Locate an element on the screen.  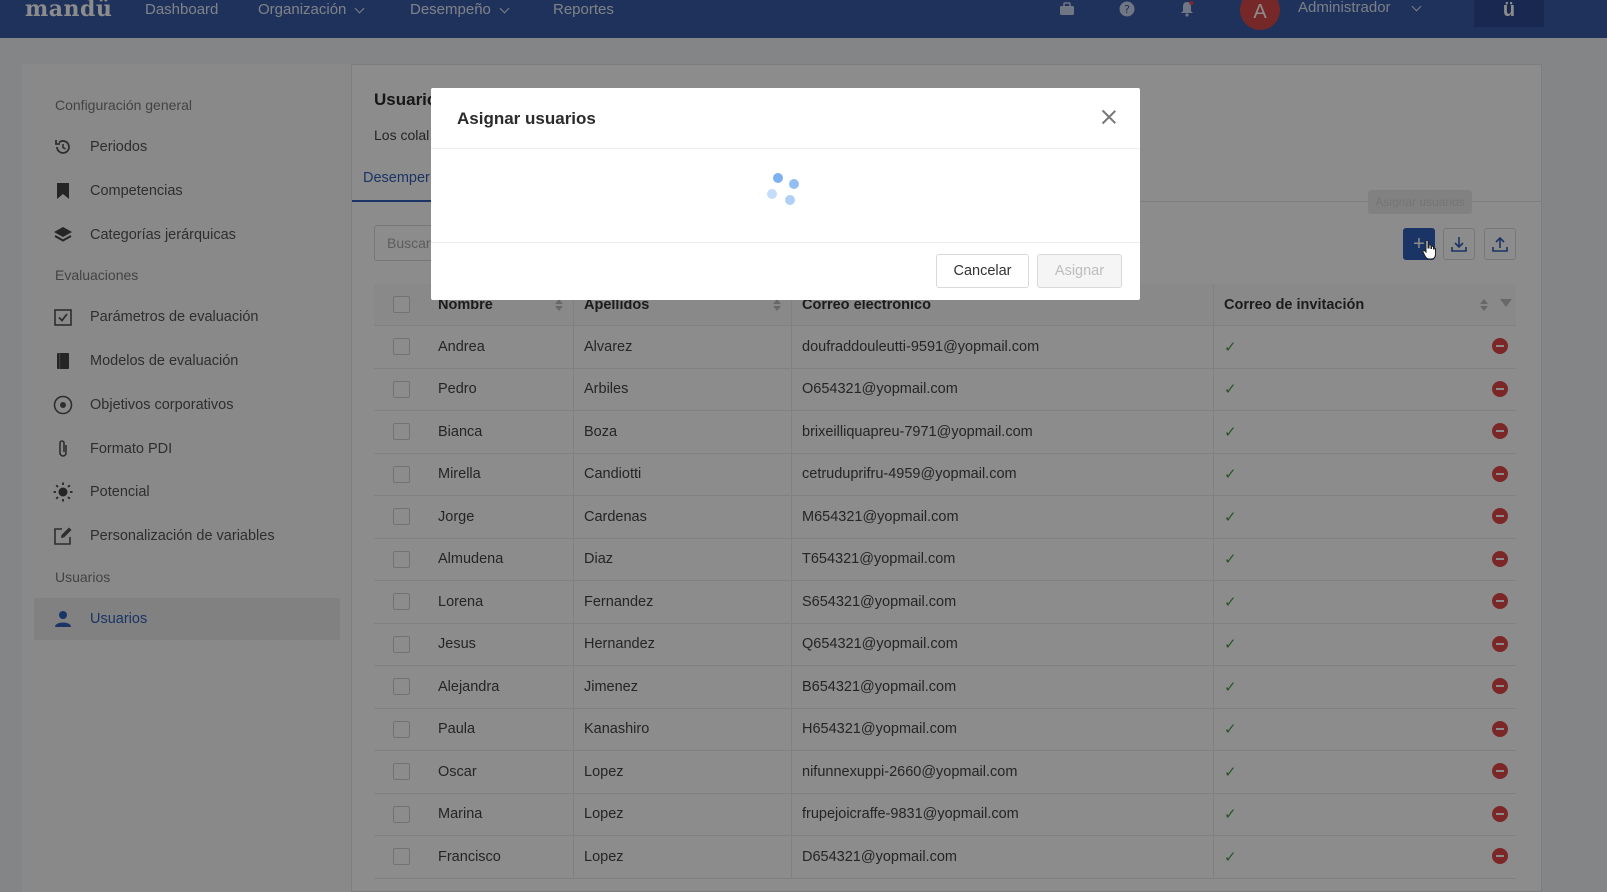
assign-button: Asignar is located at coordinates (1079, 271).